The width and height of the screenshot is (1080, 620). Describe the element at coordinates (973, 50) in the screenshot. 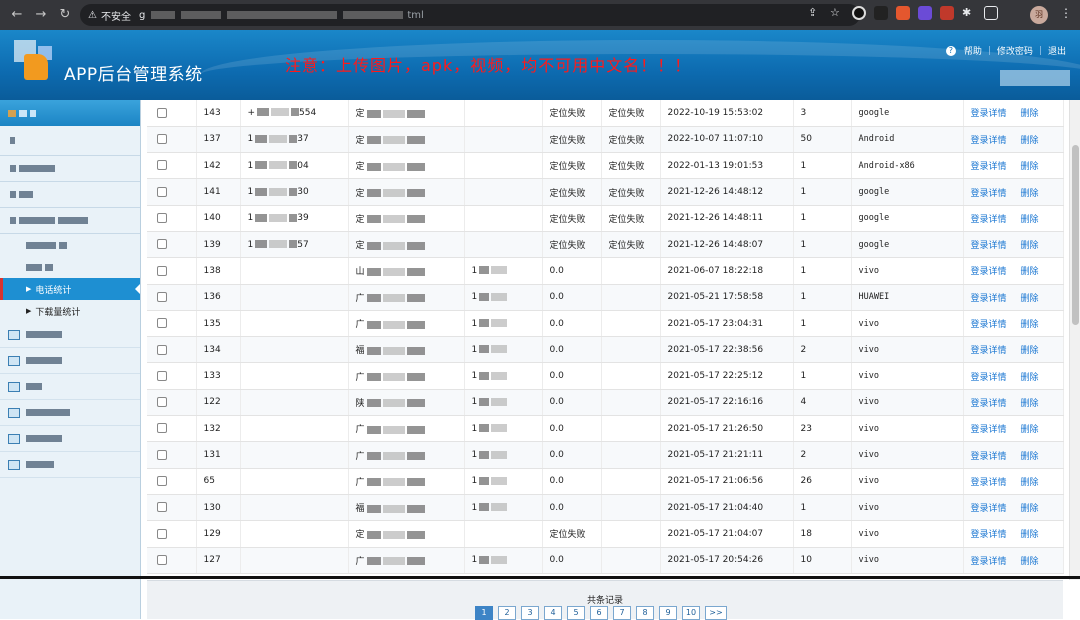

I see `help-link: 帮助` at that location.